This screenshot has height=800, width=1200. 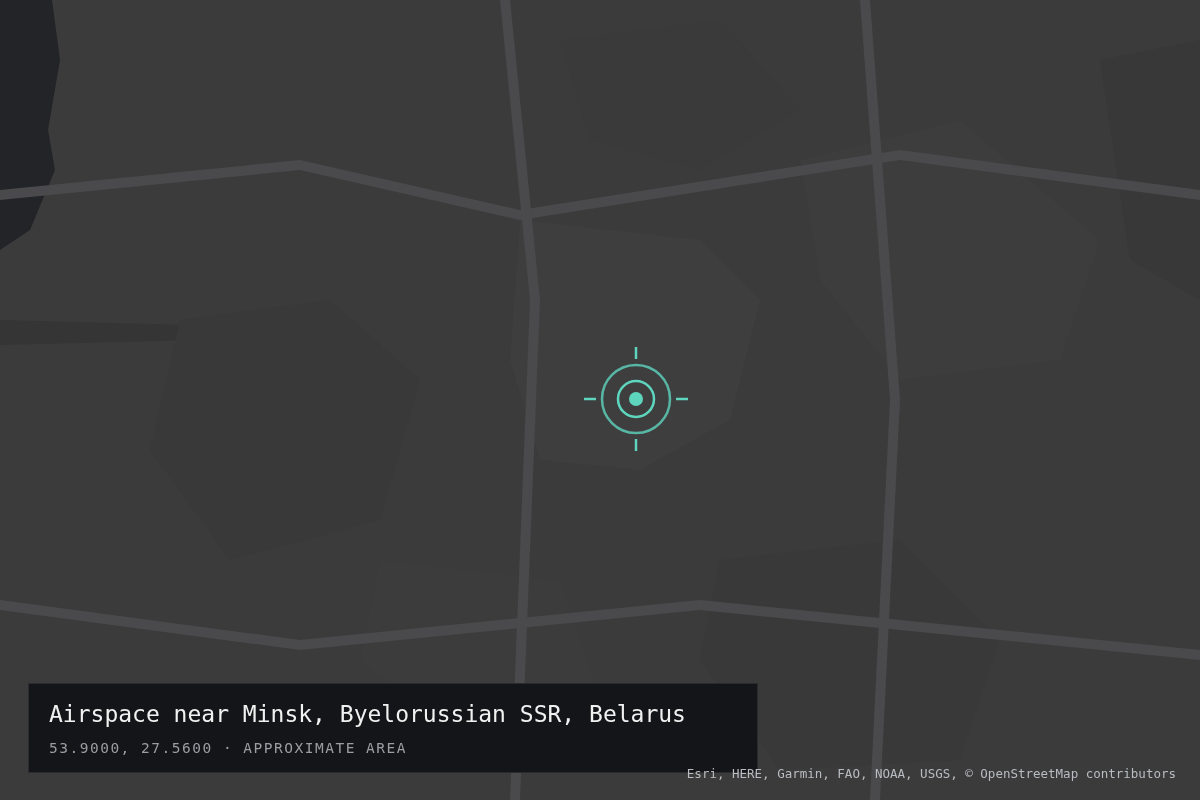 I want to click on map-attribution: Esri, HERE, Garmin, FAO, NOAA, USGS, © OpenStreetMap contributors, so click(x=931, y=774).